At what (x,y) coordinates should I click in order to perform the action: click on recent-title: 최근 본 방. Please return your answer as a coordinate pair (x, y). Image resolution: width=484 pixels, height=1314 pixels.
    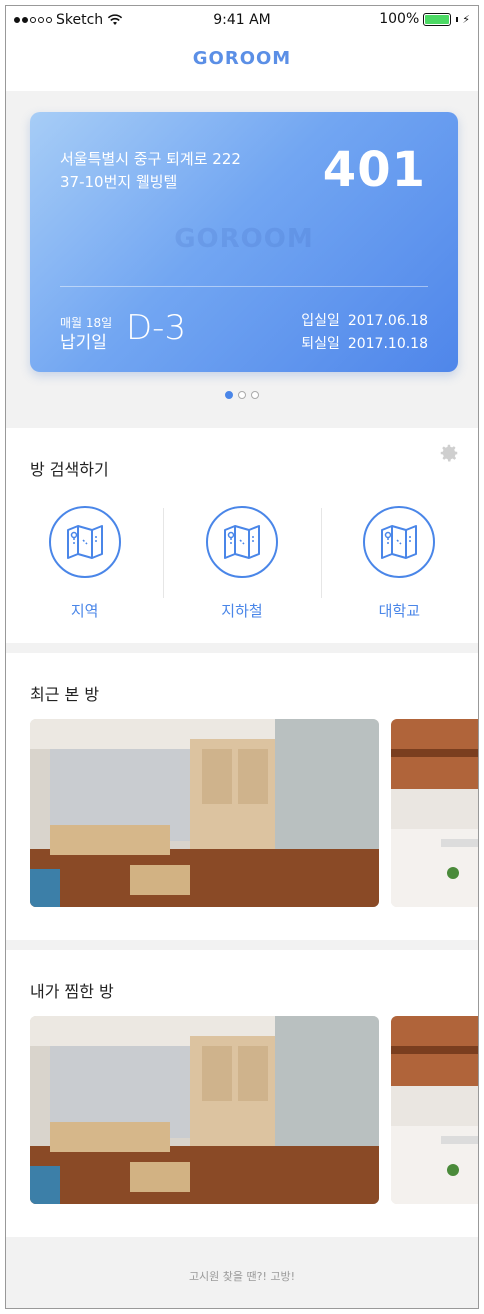
    Looking at the image, I should click on (65, 694).